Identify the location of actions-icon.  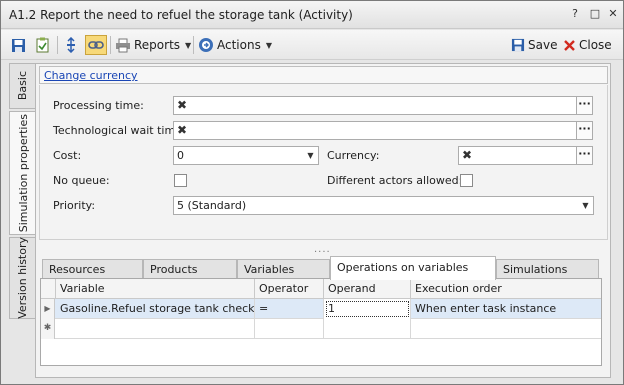
(206, 45).